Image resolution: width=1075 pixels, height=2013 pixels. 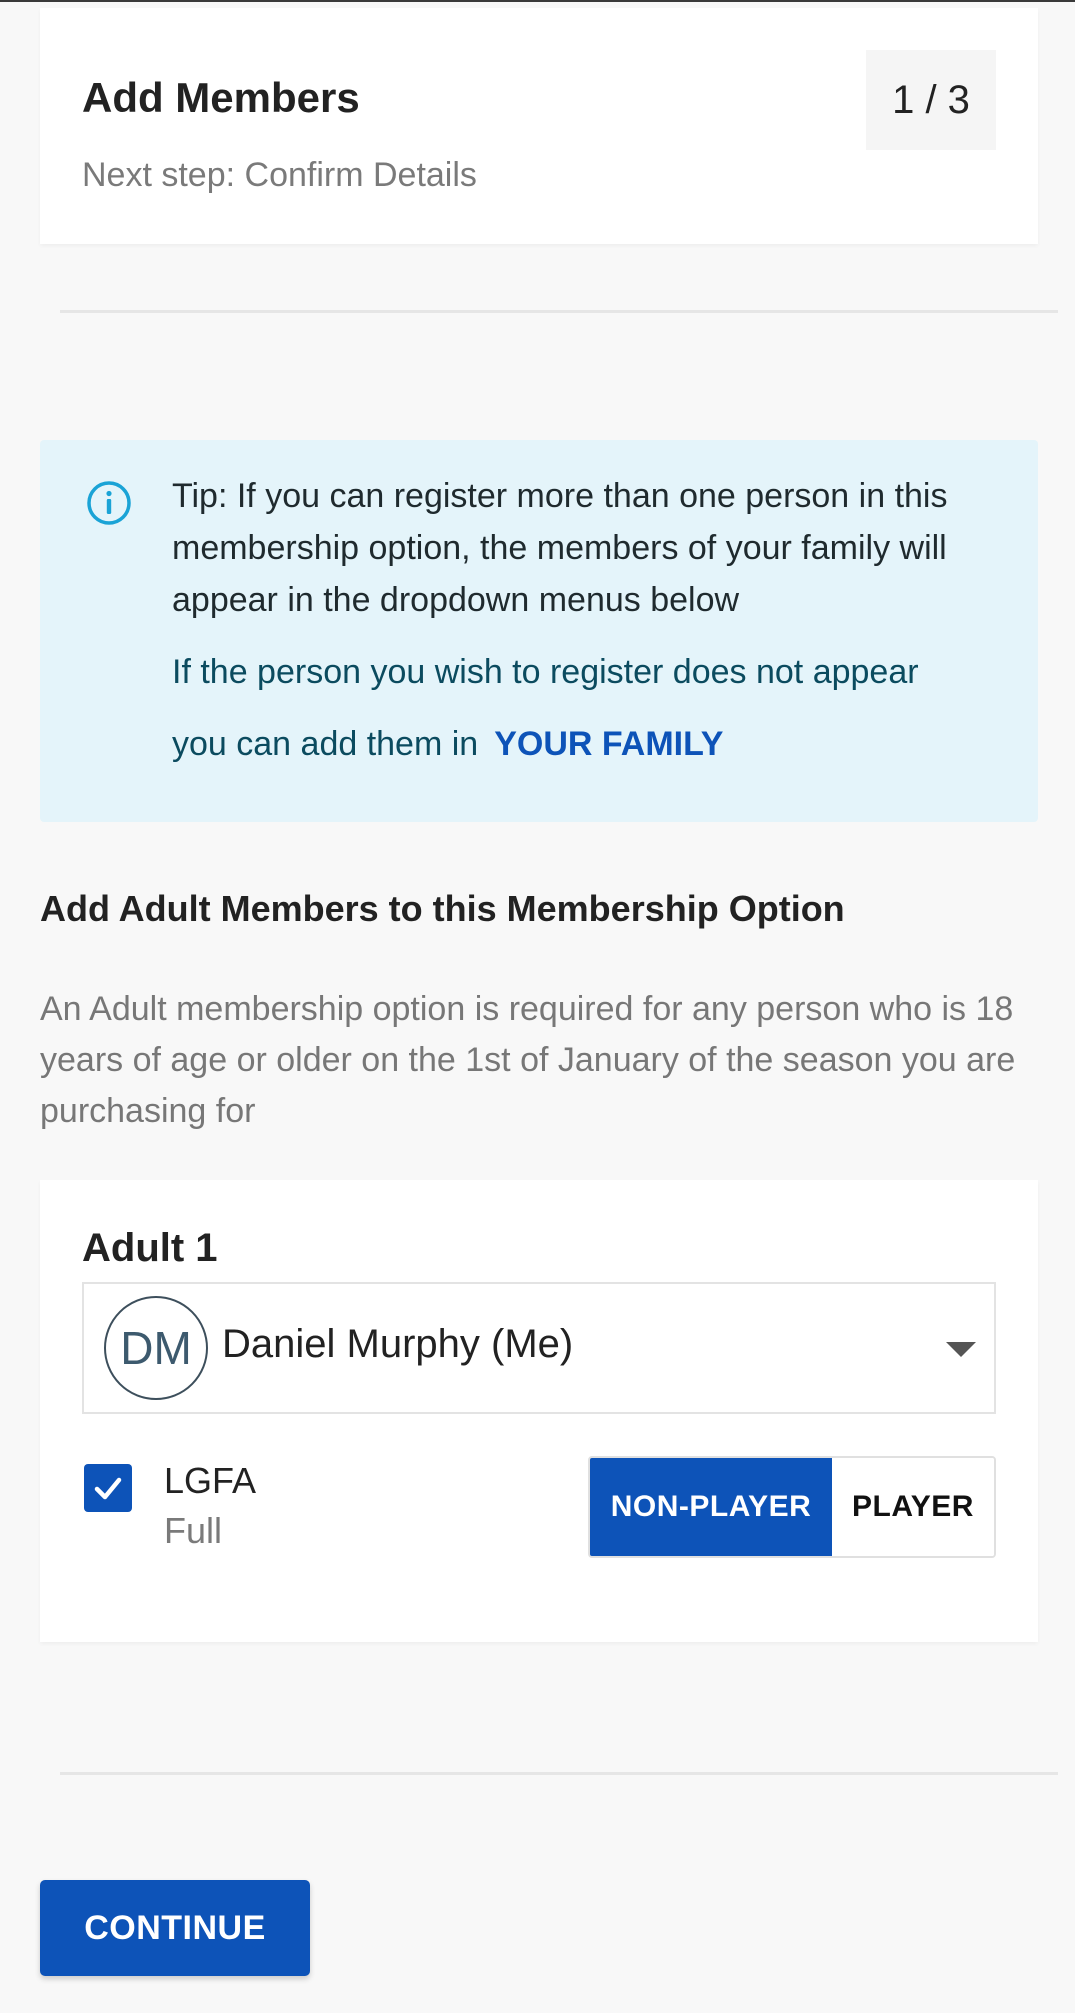 I want to click on membership-type: Full, so click(x=193, y=1530).